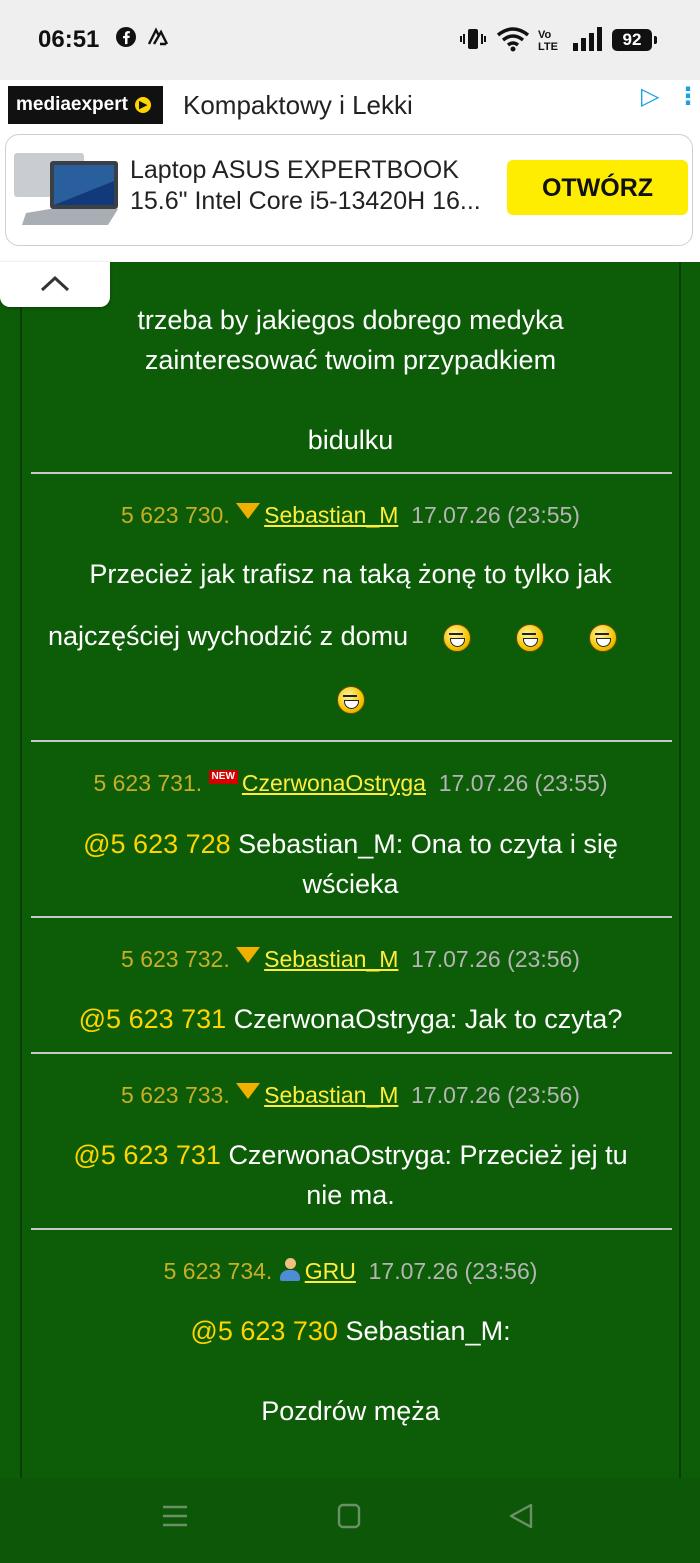 This screenshot has width=700, height=1563. Describe the element at coordinates (72, 104) in the screenshot. I see `brand-name: mediaexpert` at that location.